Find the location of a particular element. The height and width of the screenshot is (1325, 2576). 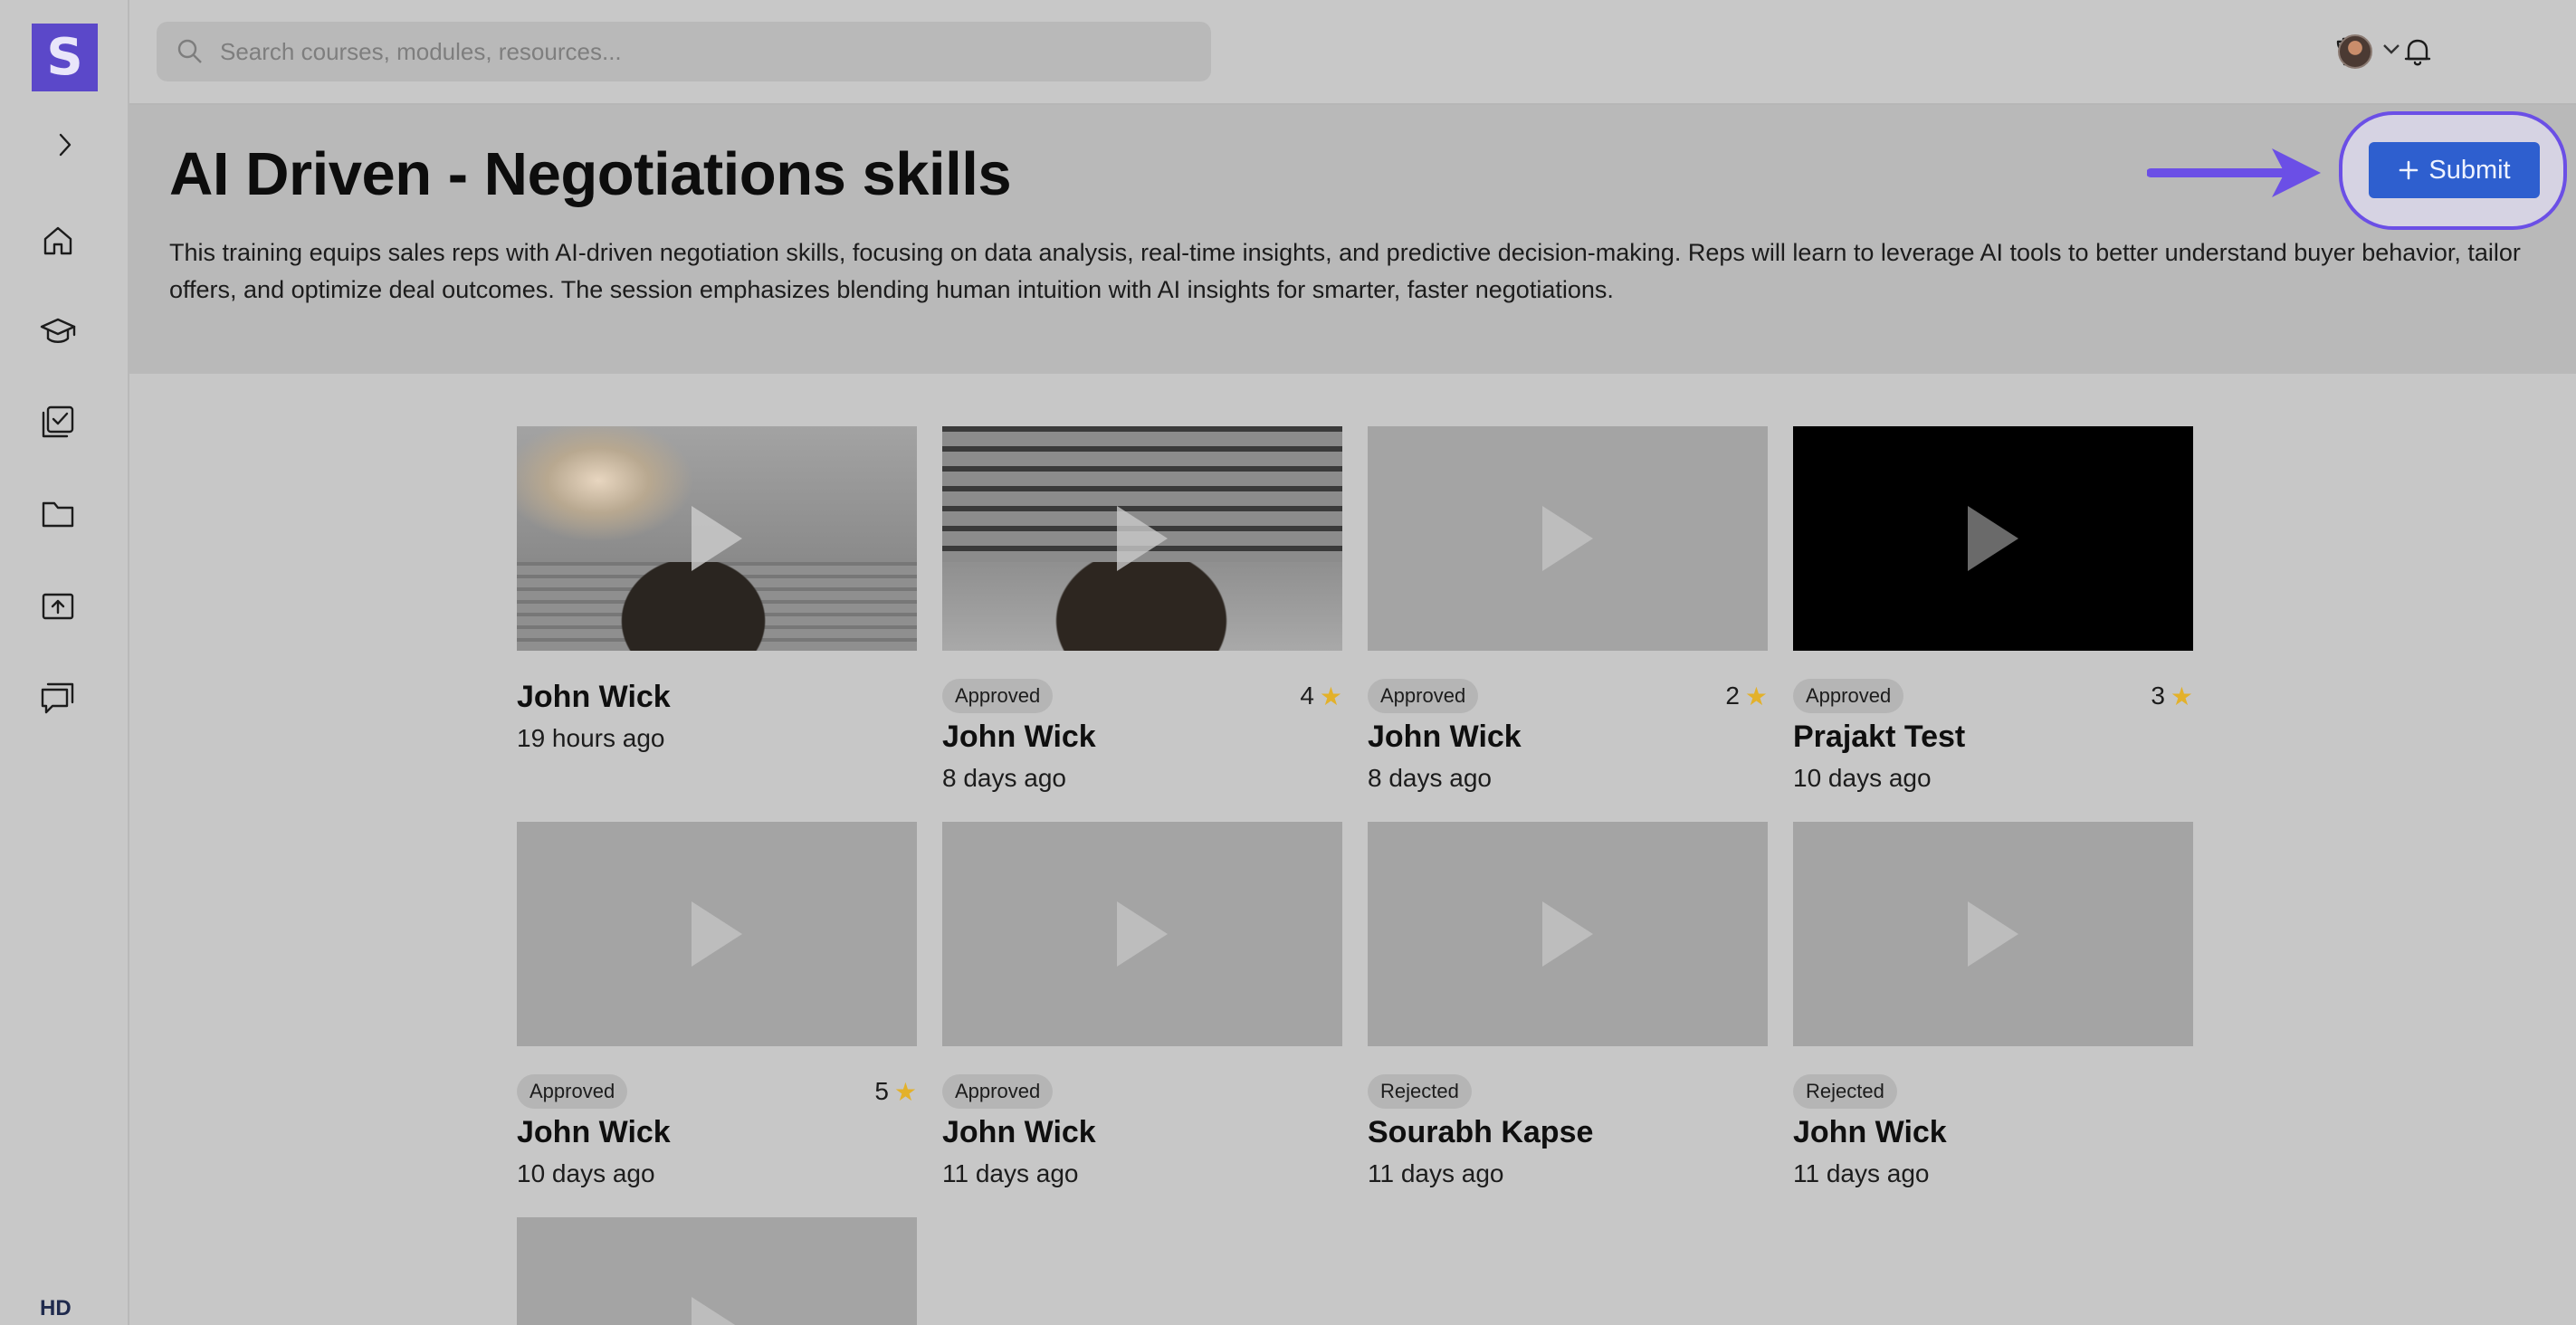

app-logo: S is located at coordinates (65, 58).